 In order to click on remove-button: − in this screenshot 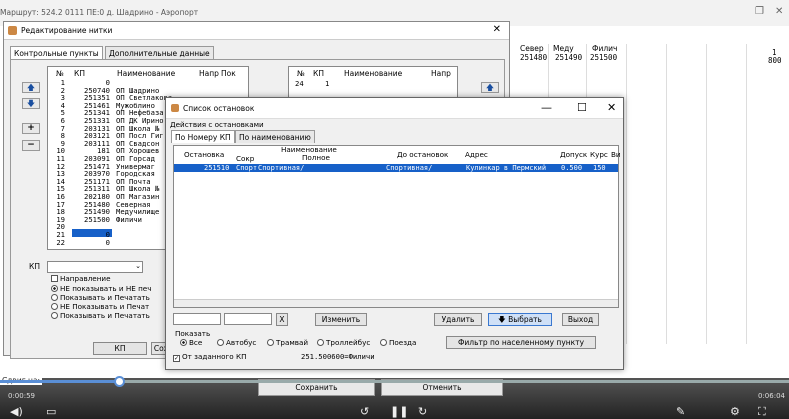, I will do `click(31, 145)`.